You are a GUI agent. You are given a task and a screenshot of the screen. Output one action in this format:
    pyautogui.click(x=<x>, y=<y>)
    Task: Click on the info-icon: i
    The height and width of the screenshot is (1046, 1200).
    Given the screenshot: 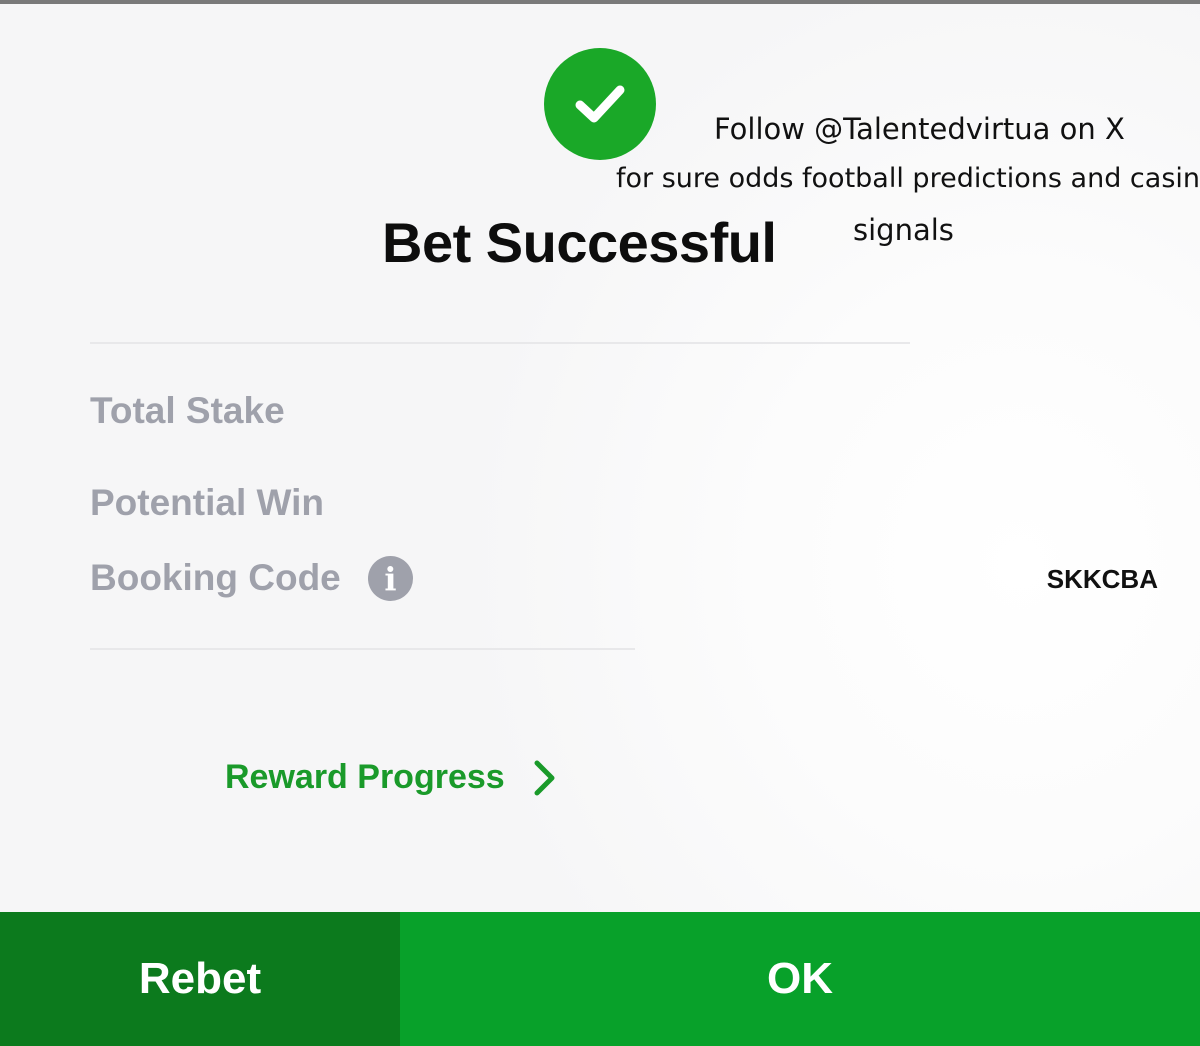 What is the action you would take?
    pyautogui.click(x=390, y=578)
    